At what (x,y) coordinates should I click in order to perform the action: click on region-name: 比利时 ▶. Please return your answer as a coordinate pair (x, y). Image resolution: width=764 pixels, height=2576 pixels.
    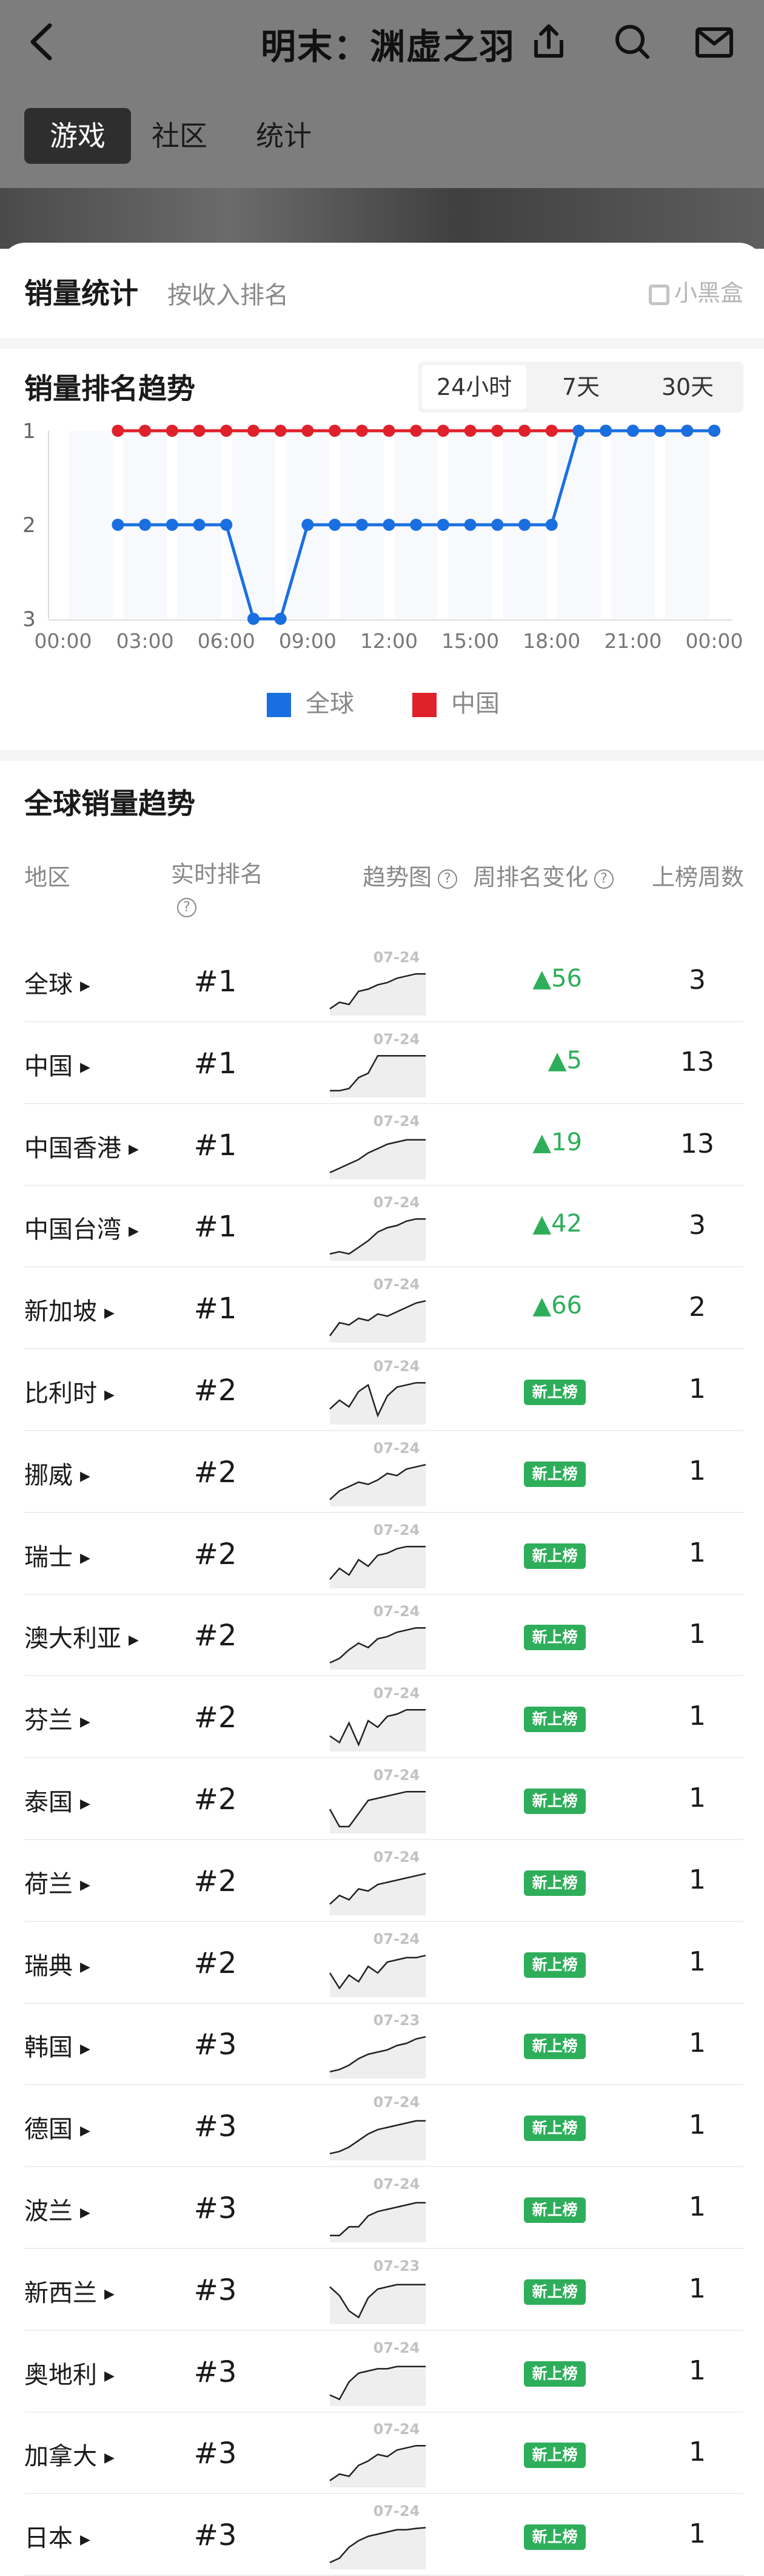
    Looking at the image, I should click on (69, 1391).